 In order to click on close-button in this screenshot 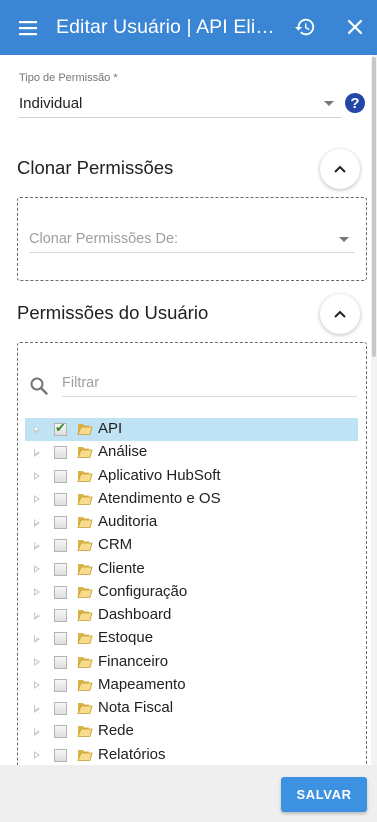, I will do `click(355, 27)`.